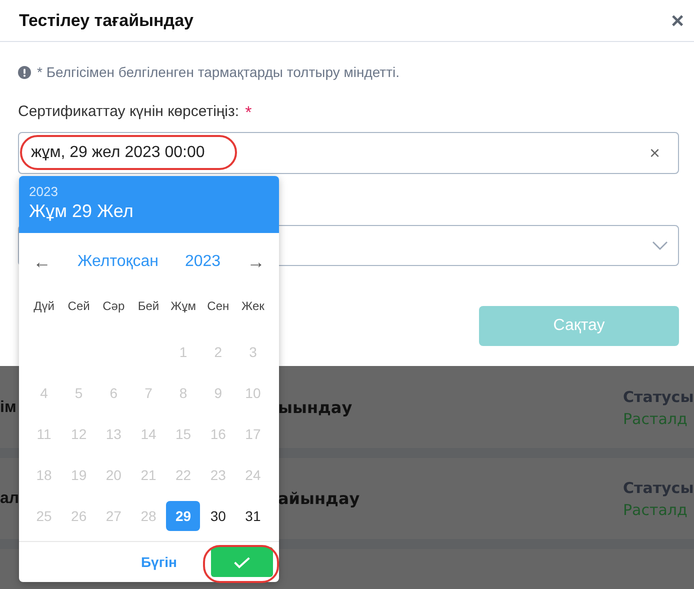  What do you see at coordinates (117, 262) in the screenshot?
I see `month-button: Желтоқсан` at bounding box center [117, 262].